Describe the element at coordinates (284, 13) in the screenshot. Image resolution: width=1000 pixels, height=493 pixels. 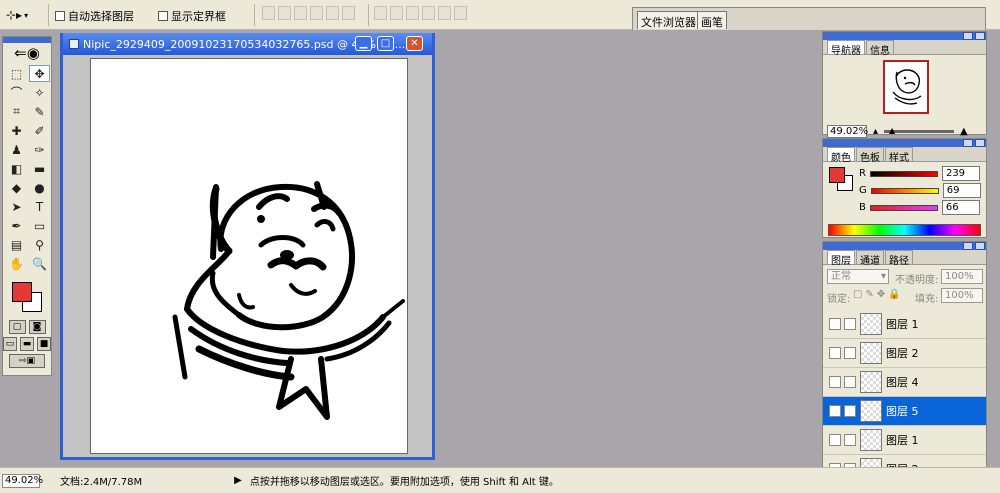
I see `align-vcenter-icon` at that location.